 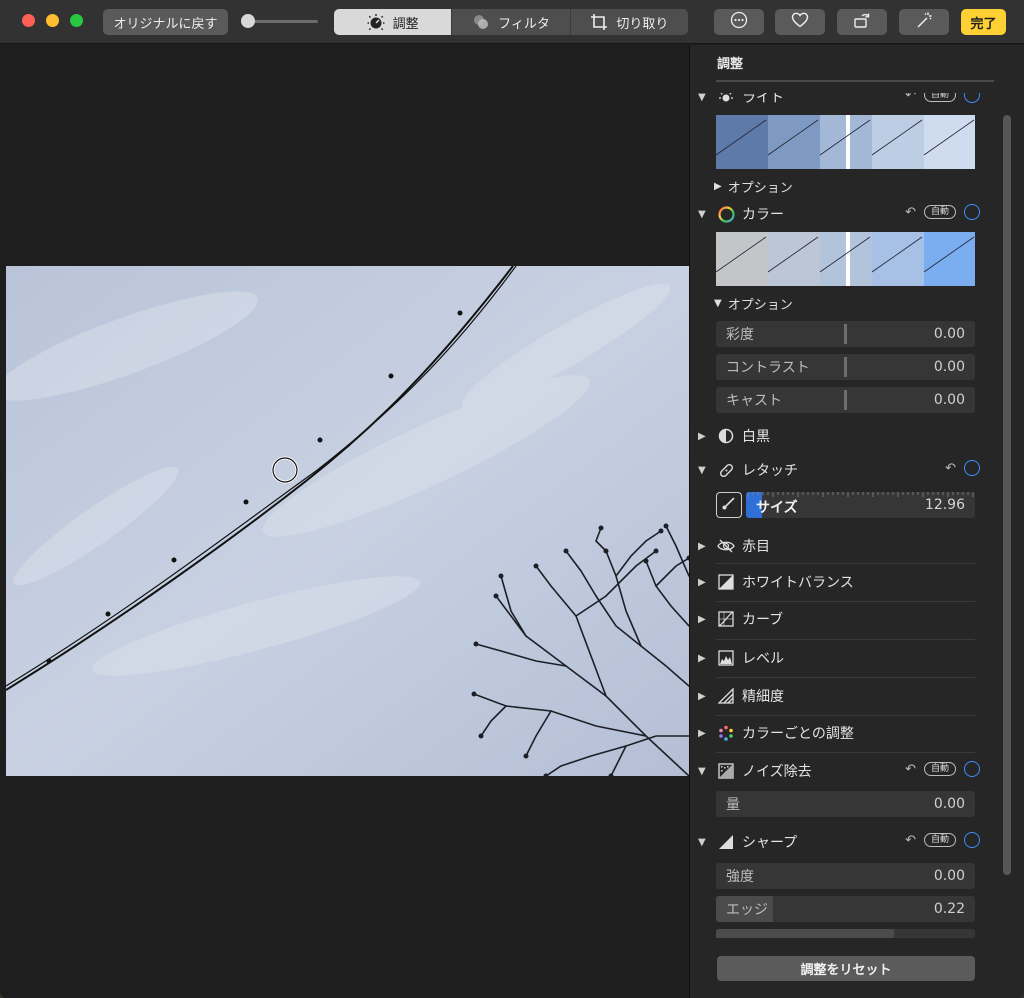 I want to click on noise-toggle-circle, so click(x=972, y=769).